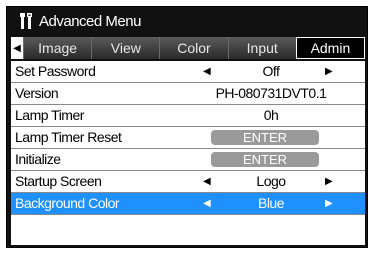 The width and height of the screenshot is (382, 254). What do you see at coordinates (58, 181) in the screenshot?
I see `row-label: Startup Screen` at bounding box center [58, 181].